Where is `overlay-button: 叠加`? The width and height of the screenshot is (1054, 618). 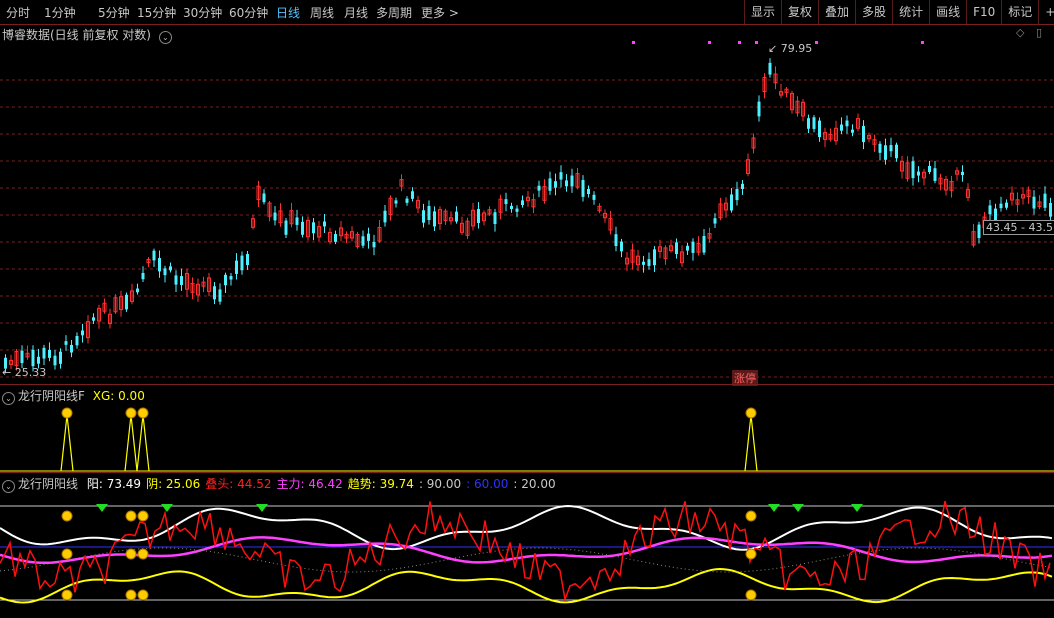
overlay-button: 叠加 is located at coordinates (836, 12).